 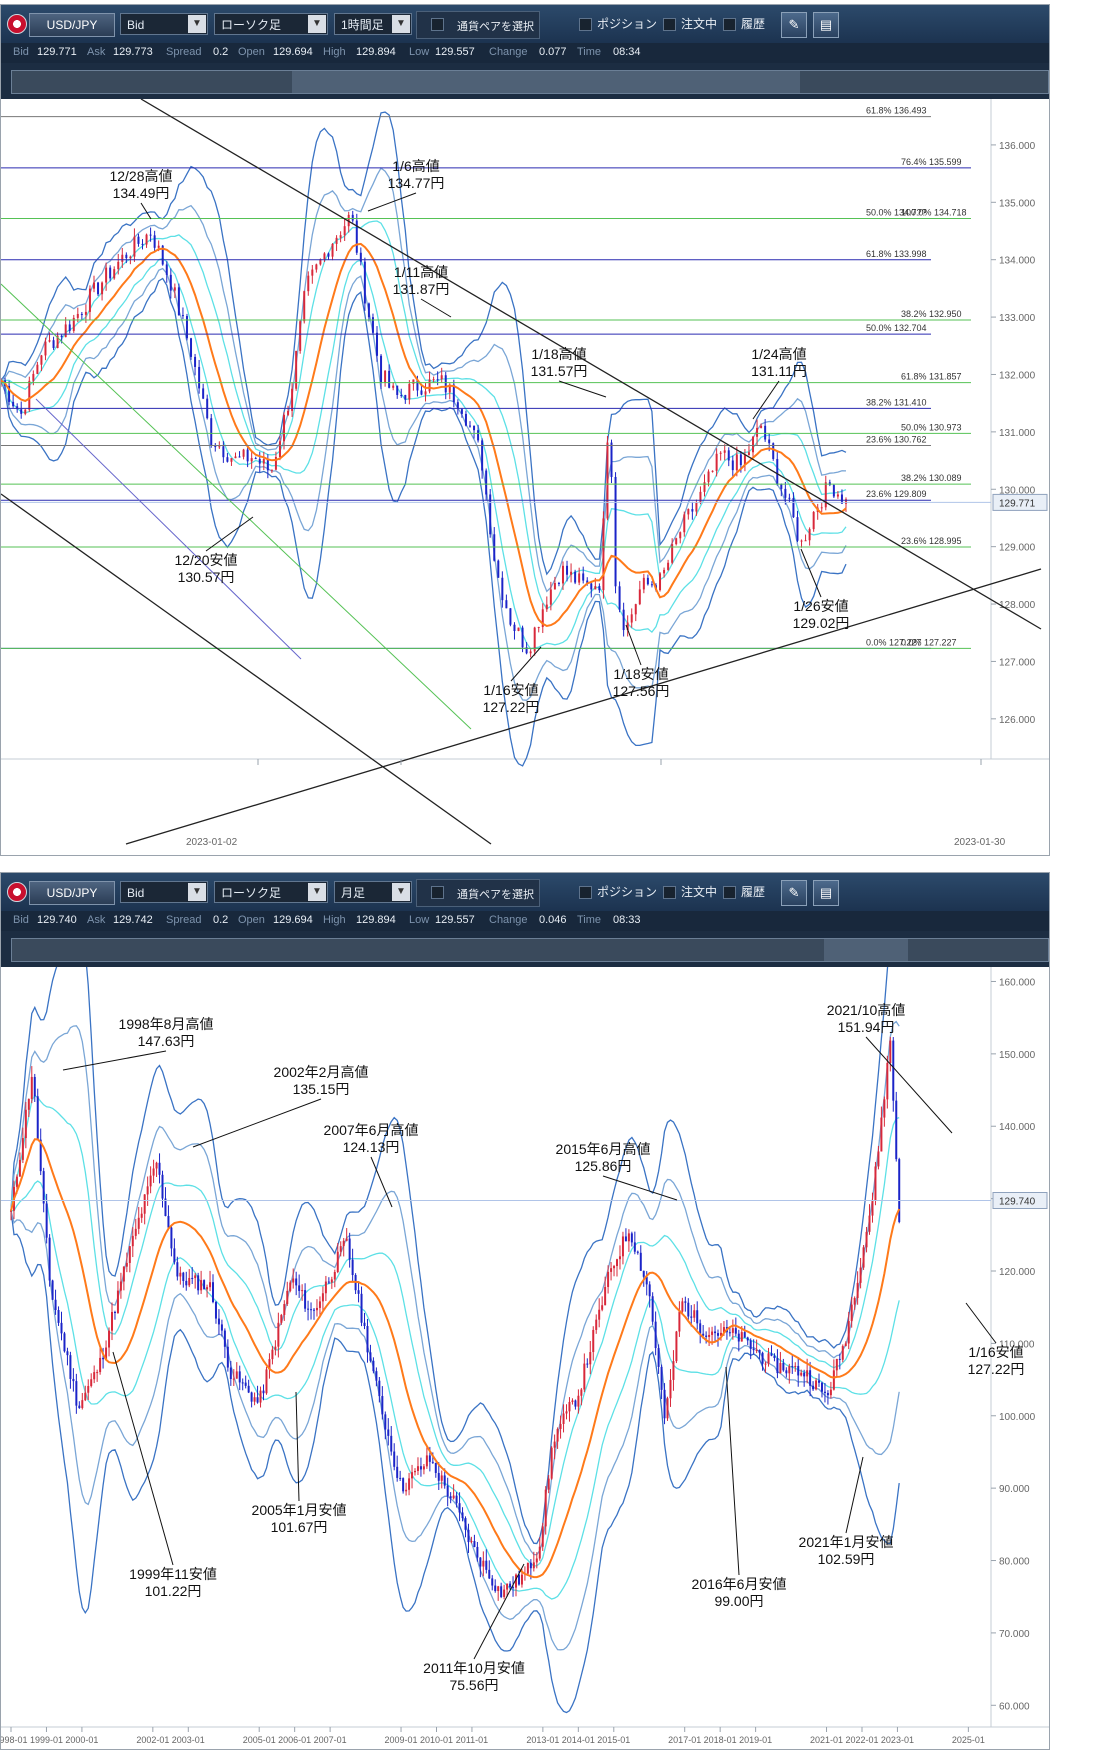 What do you see at coordinates (188, 1740) in the screenshot?
I see `x-tick-label: 2003-01` at bounding box center [188, 1740].